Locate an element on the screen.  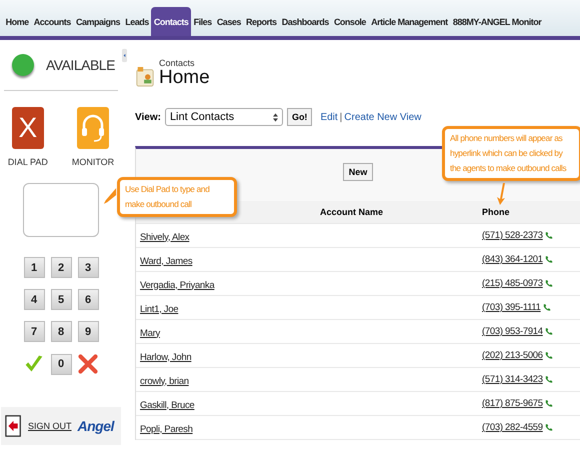
dial-pad-button: X is located at coordinates (28, 128).